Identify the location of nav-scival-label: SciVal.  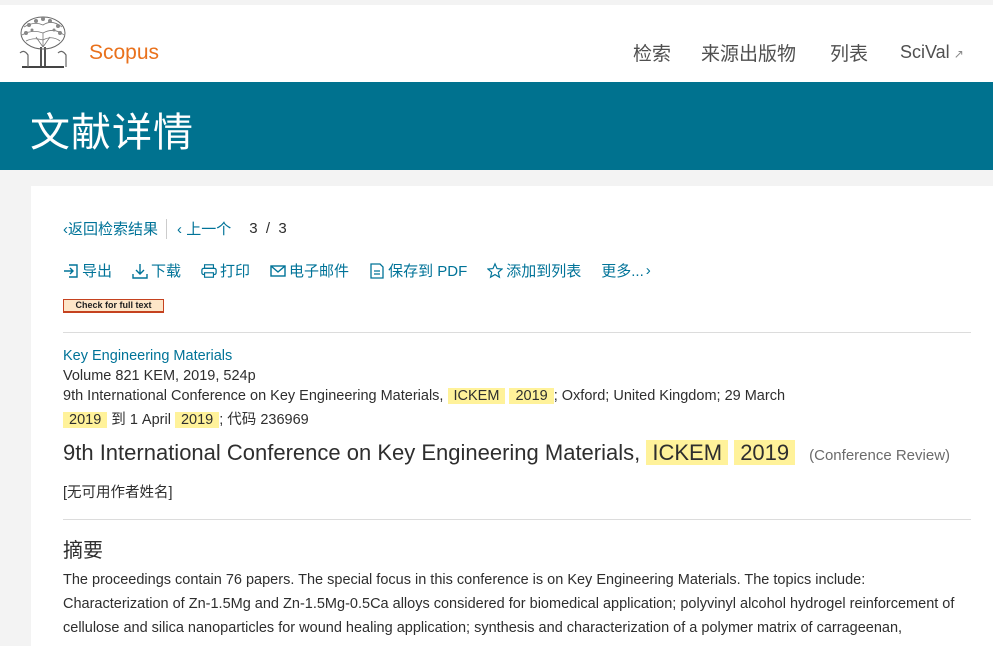
(925, 51).